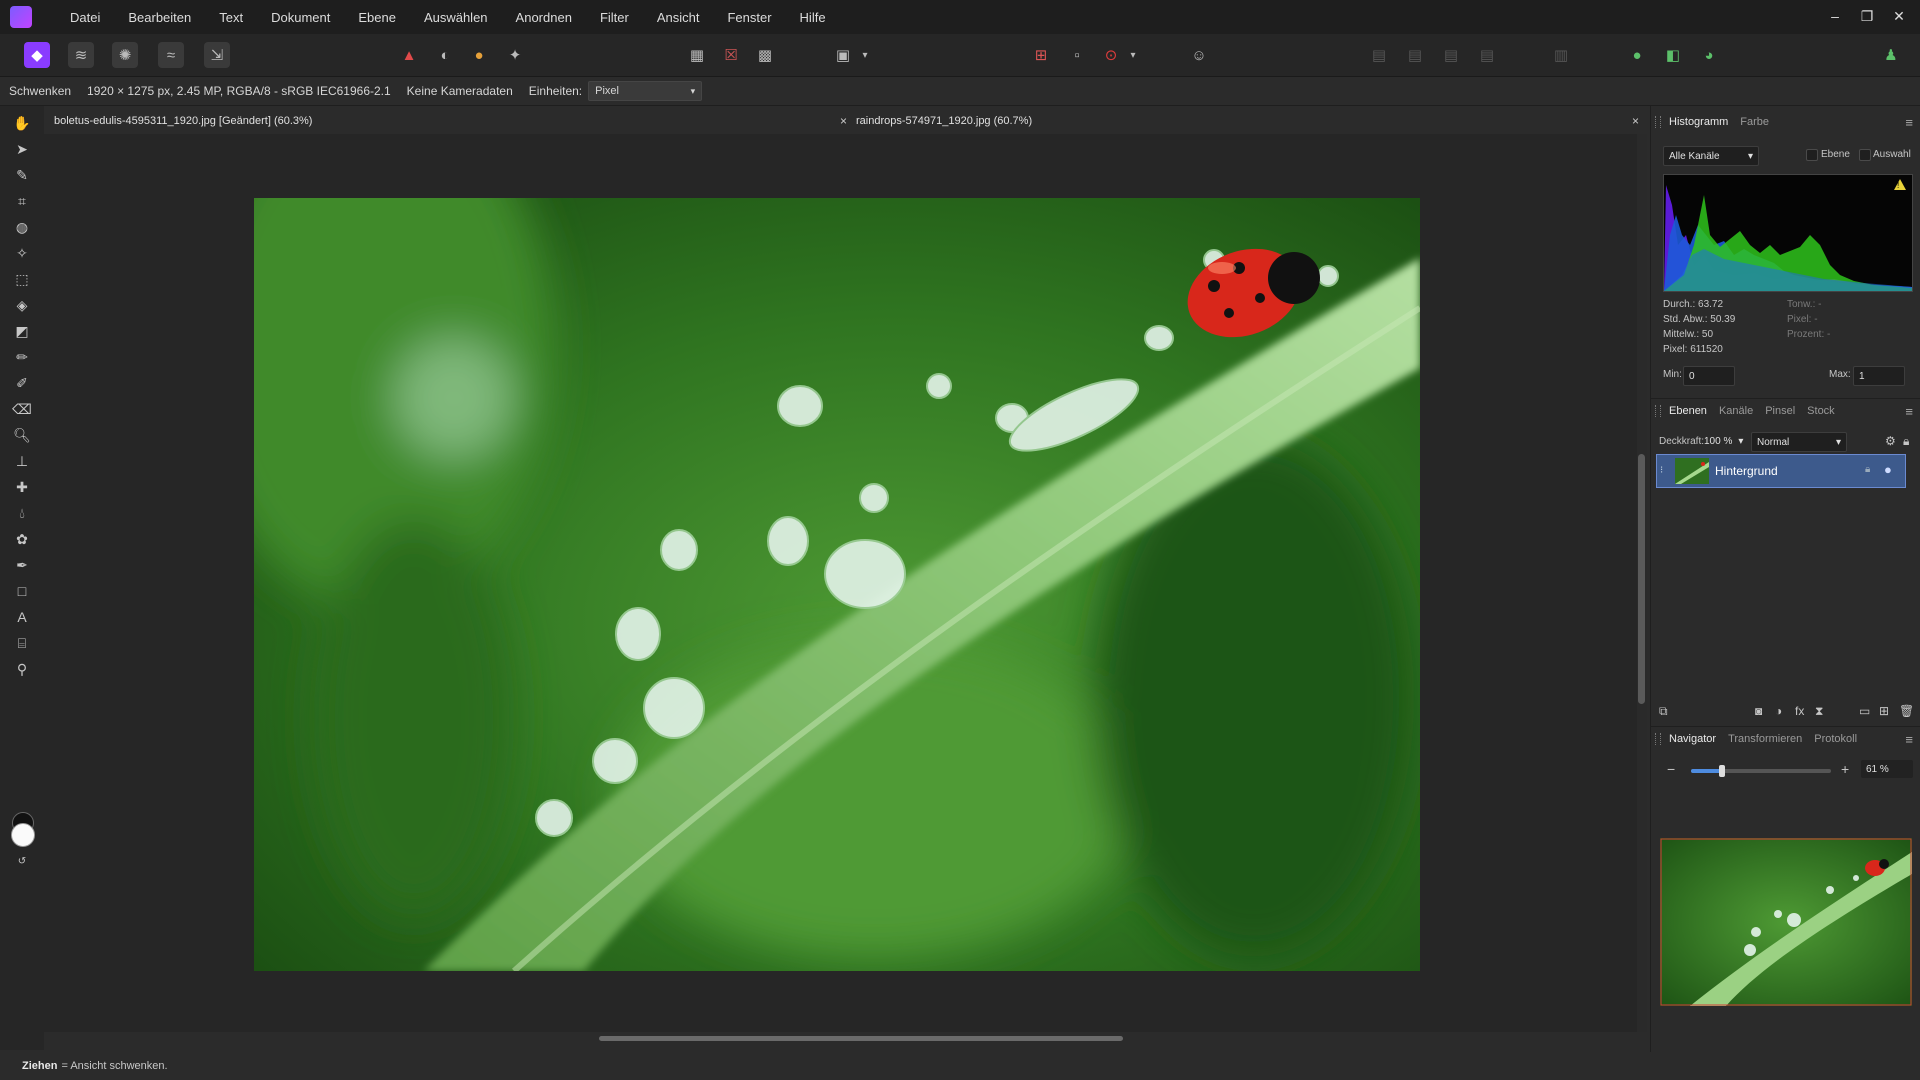 This screenshot has height=1080, width=1920. What do you see at coordinates (22, 149) in the screenshot?
I see `move-tool-icon: ➤` at bounding box center [22, 149].